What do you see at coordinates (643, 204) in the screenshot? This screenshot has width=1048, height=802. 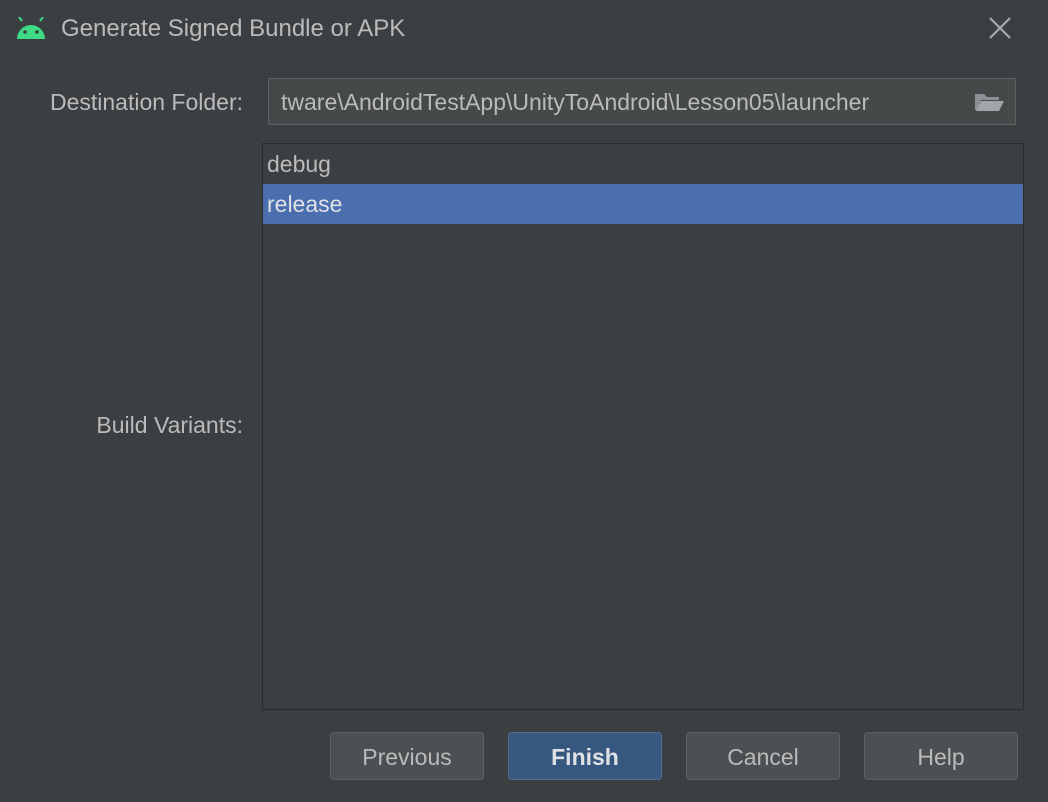 I see `variant-item-release: release` at bounding box center [643, 204].